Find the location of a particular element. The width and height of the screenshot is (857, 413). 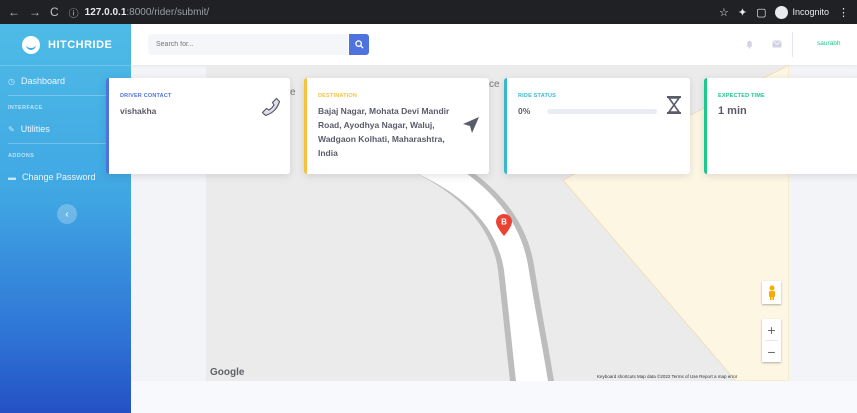

alerts-button is located at coordinates (749, 44).